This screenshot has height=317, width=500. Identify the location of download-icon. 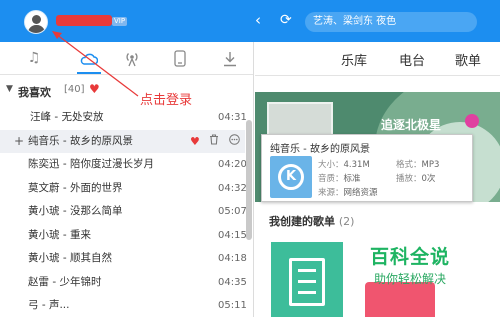
(230, 58).